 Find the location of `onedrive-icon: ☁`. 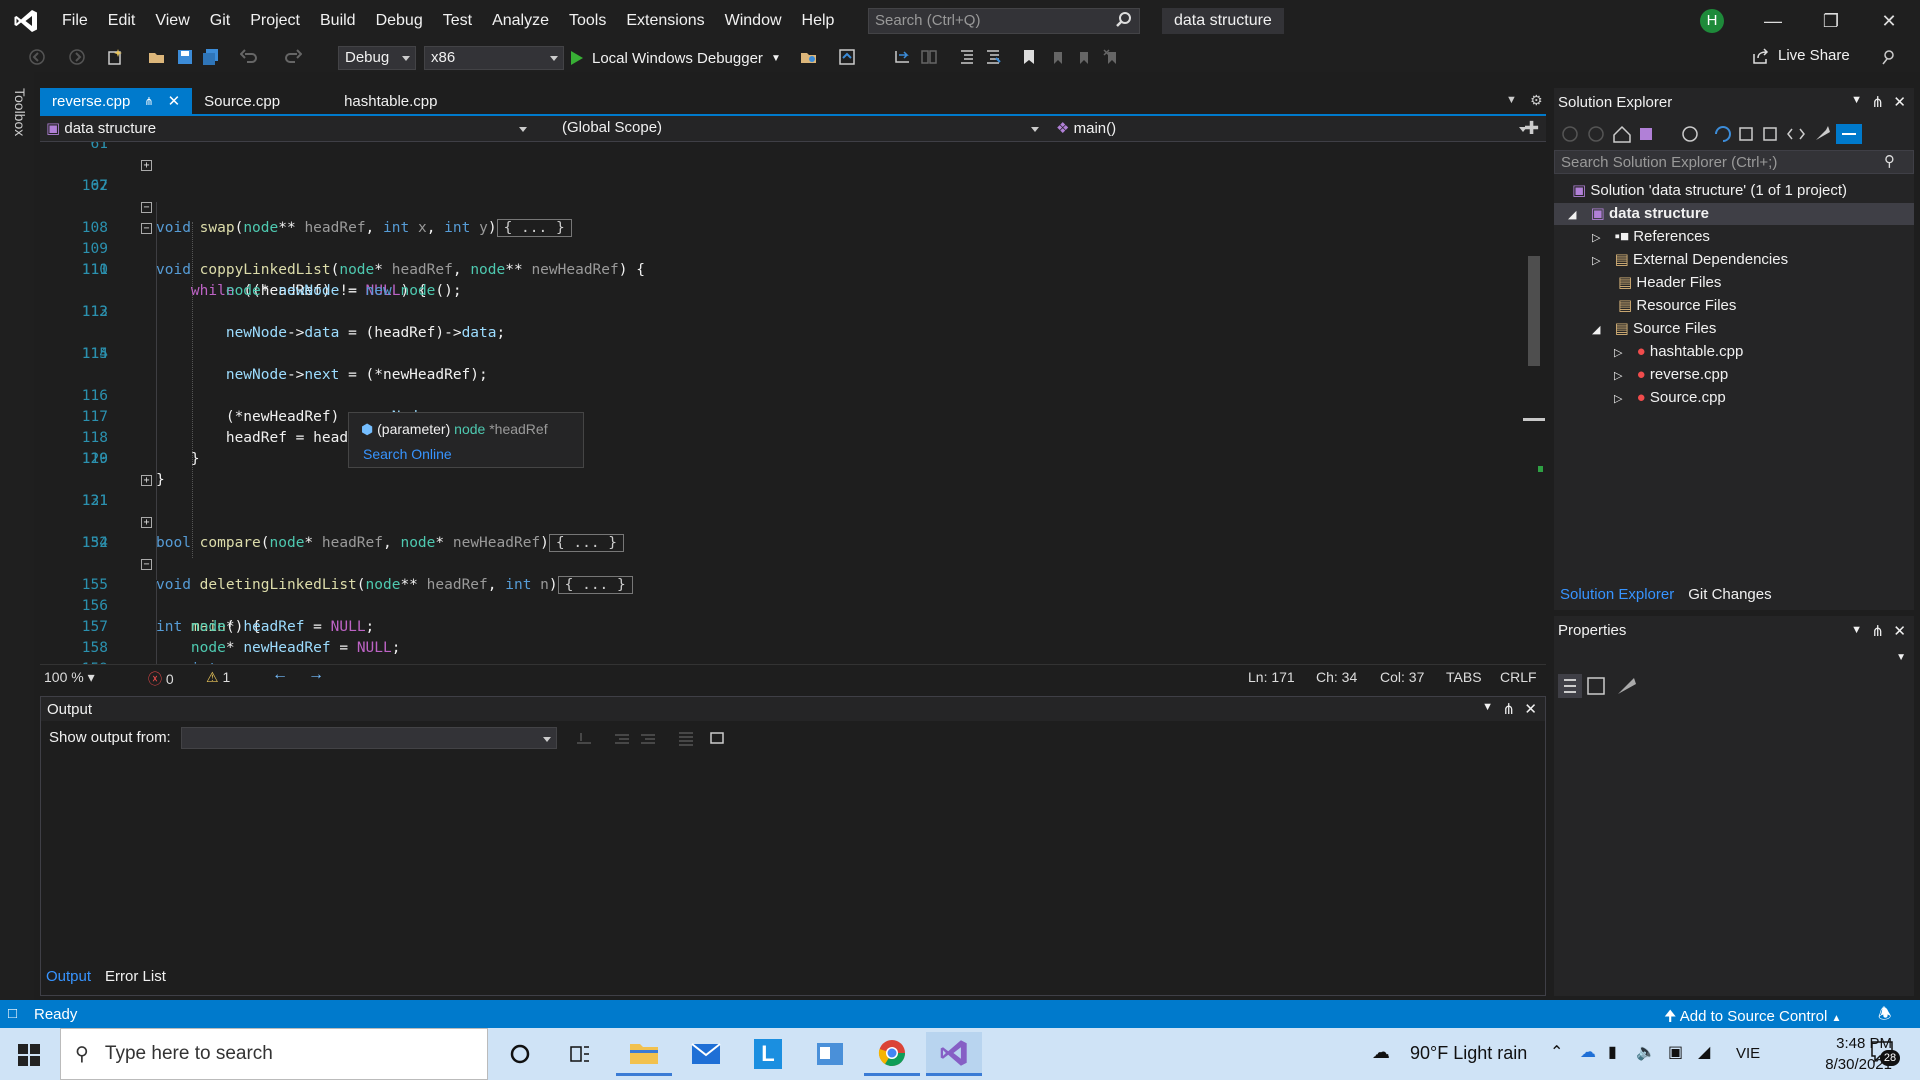

onedrive-icon: ☁ is located at coordinates (1588, 1052).